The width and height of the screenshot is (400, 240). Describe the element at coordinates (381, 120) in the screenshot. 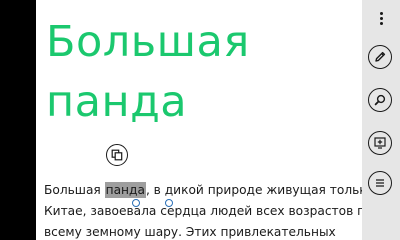

I see `app-bar` at that location.